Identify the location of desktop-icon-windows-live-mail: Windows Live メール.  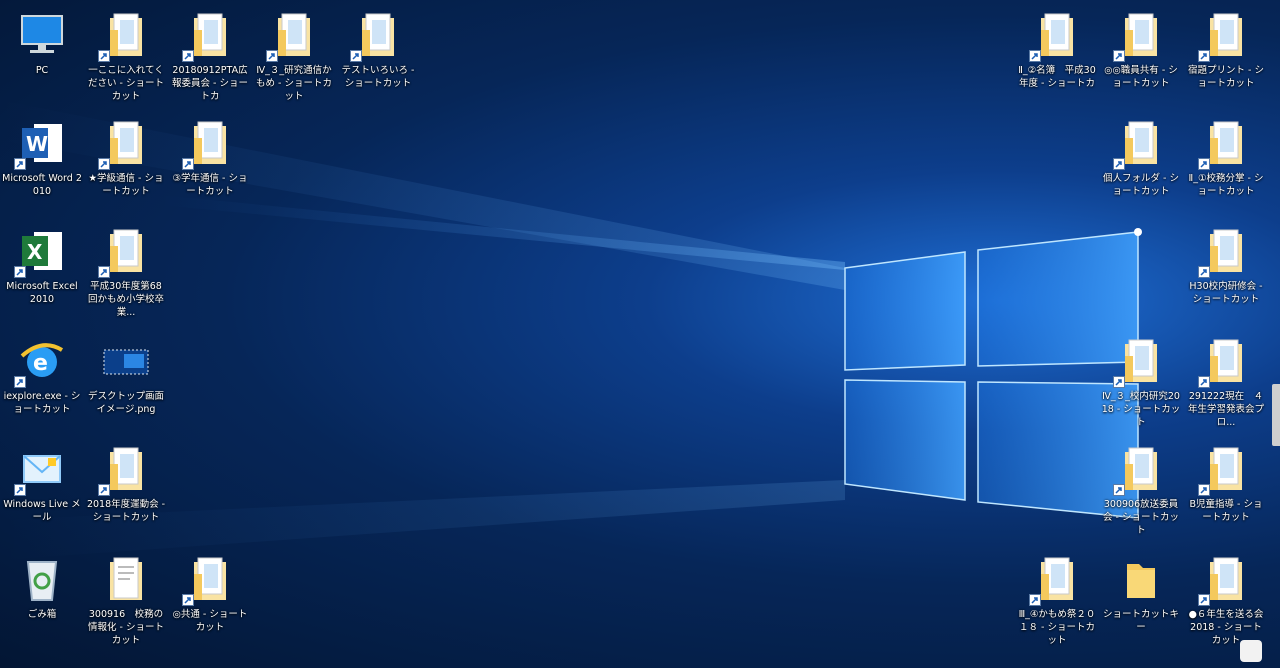
(42, 488).